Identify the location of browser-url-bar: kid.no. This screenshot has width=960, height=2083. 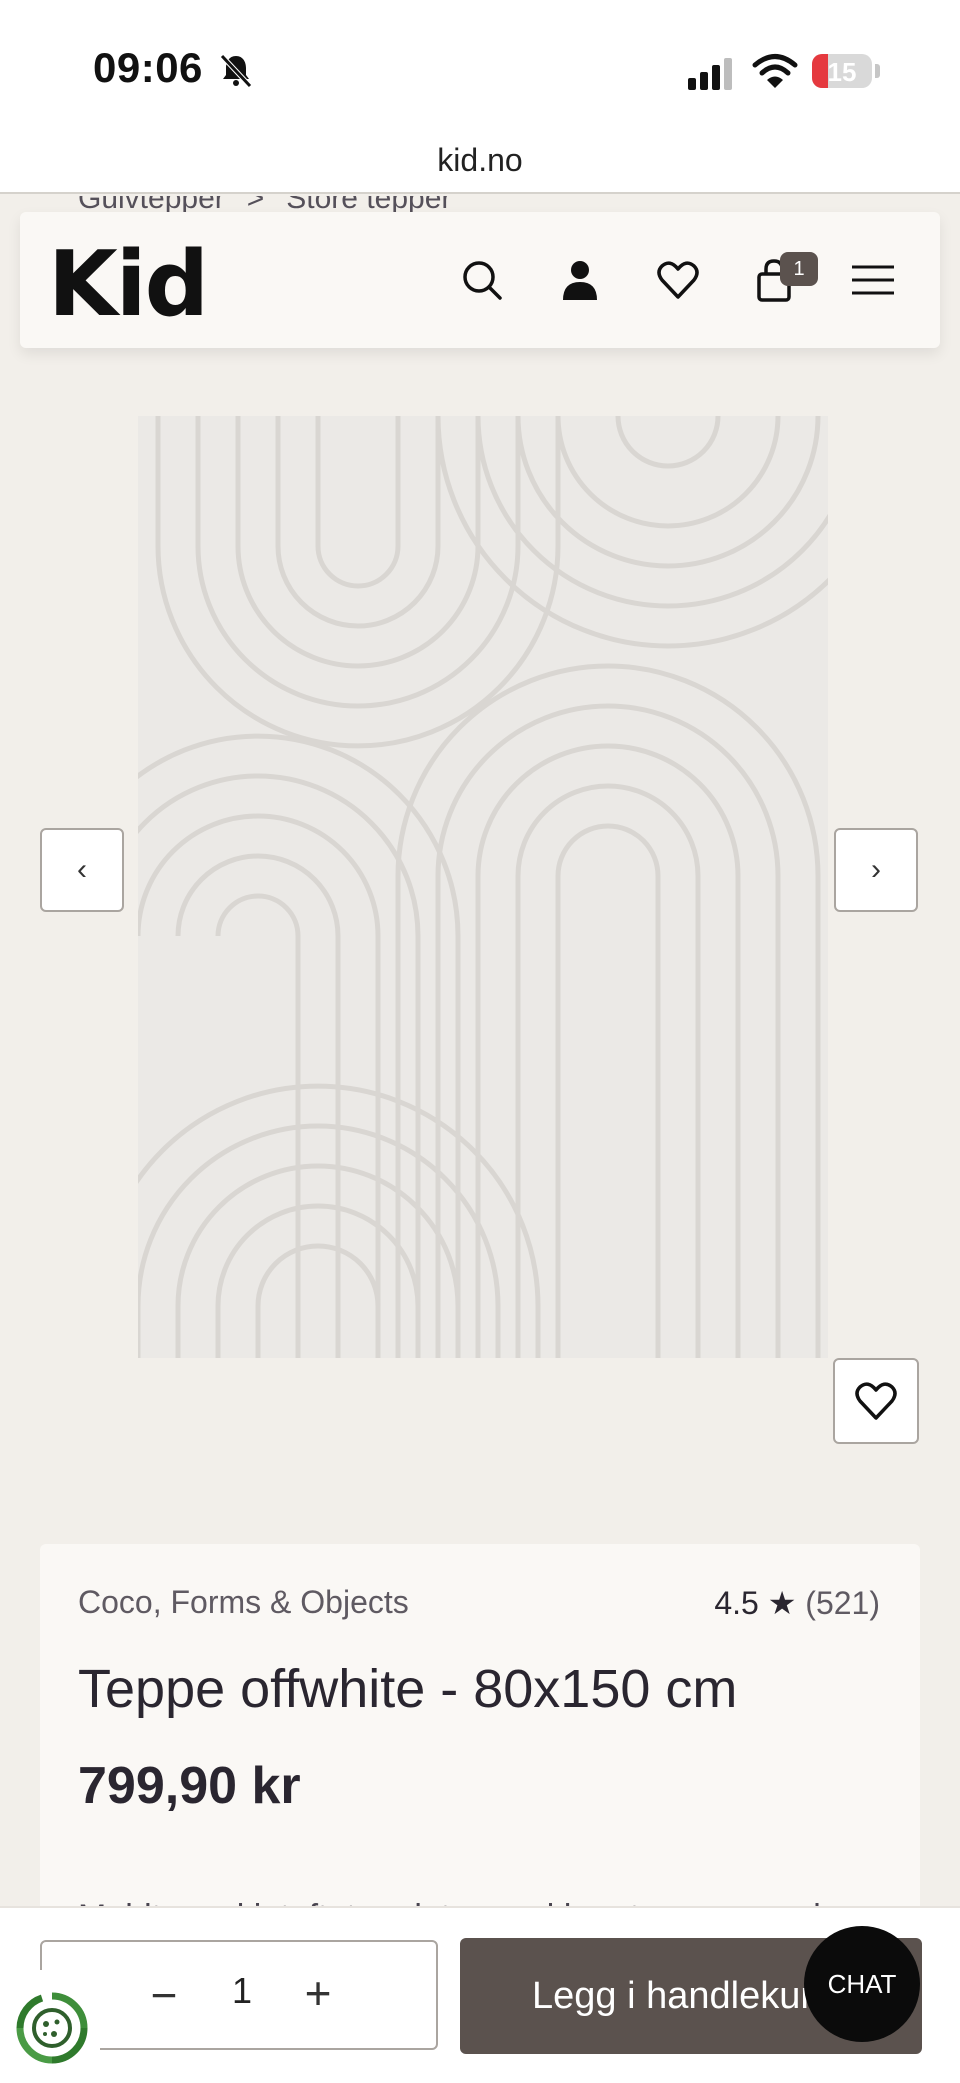
(480, 162).